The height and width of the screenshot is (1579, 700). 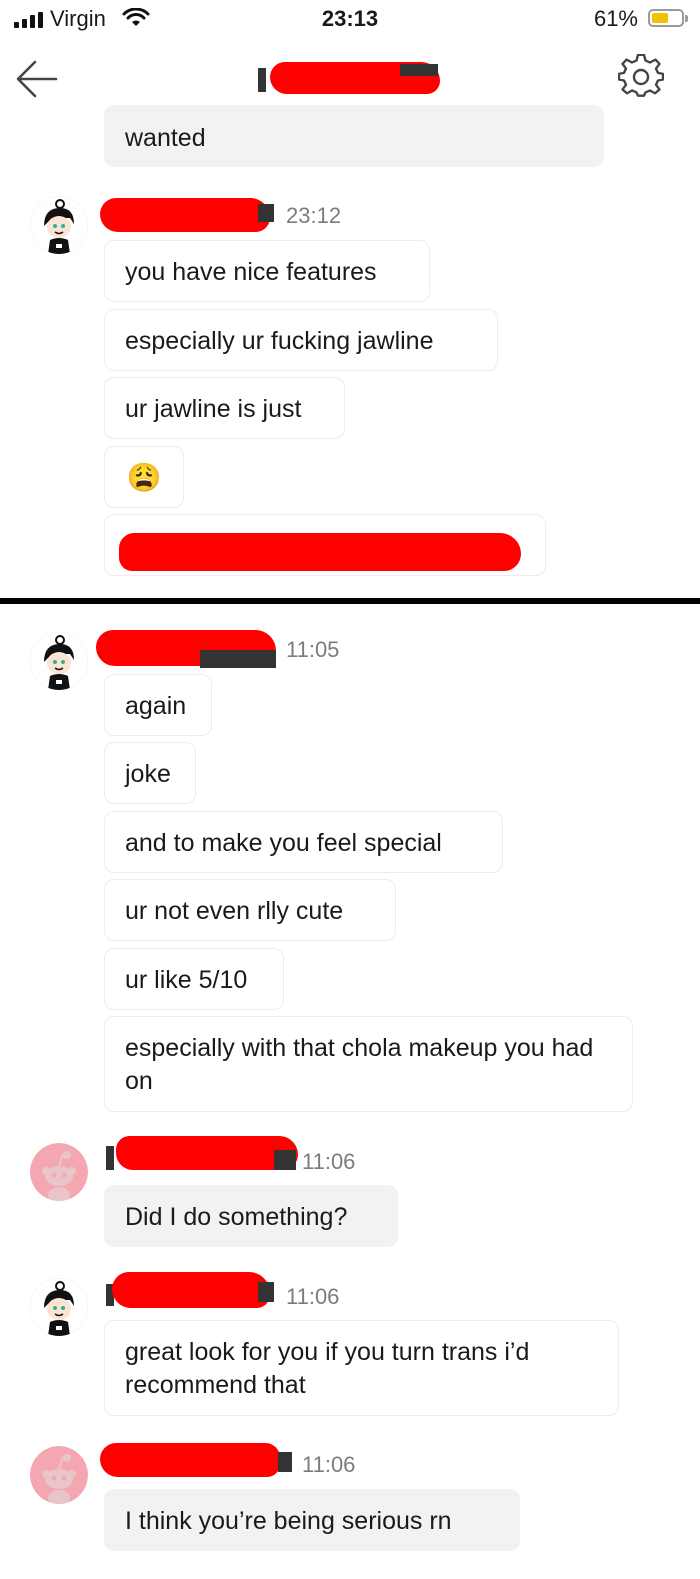 I want to click on message-text: ur not even rlly cute, so click(x=234, y=911).